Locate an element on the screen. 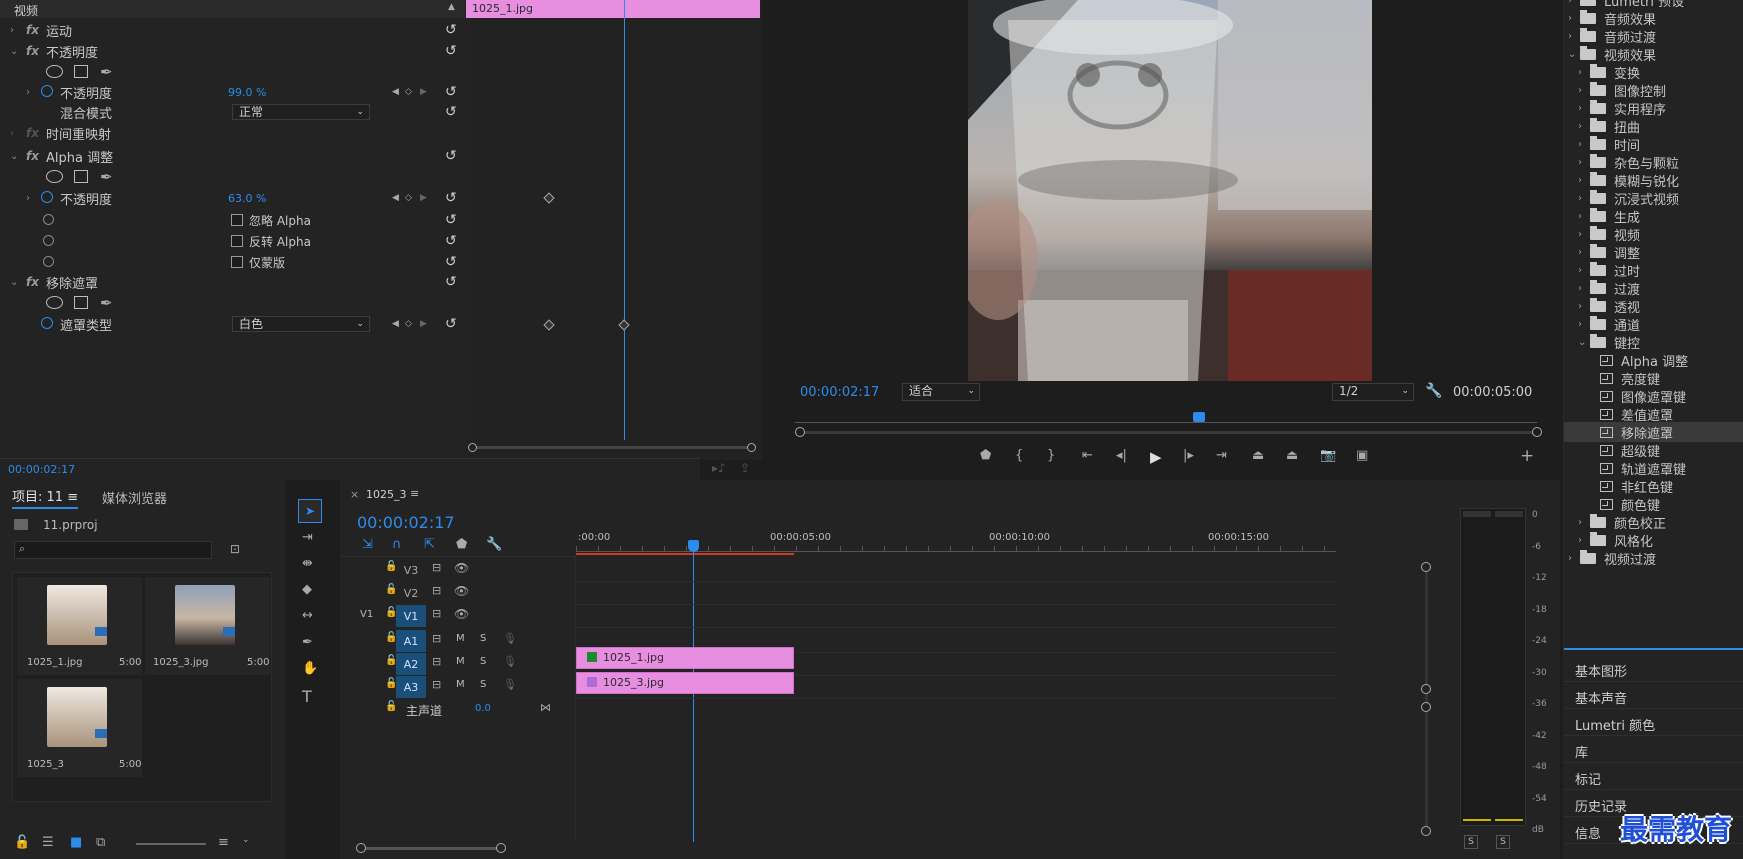 The width and height of the screenshot is (1743, 859). effects-folder: › 杂色与颗粒 is located at coordinates (1653, 162).